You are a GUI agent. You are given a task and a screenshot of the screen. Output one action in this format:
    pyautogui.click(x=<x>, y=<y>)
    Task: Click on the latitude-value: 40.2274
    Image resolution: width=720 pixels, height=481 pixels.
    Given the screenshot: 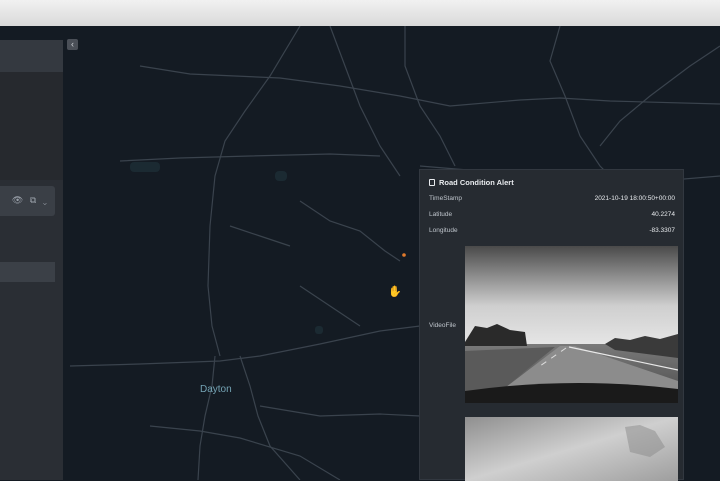 What is the action you would take?
    pyautogui.click(x=663, y=214)
    